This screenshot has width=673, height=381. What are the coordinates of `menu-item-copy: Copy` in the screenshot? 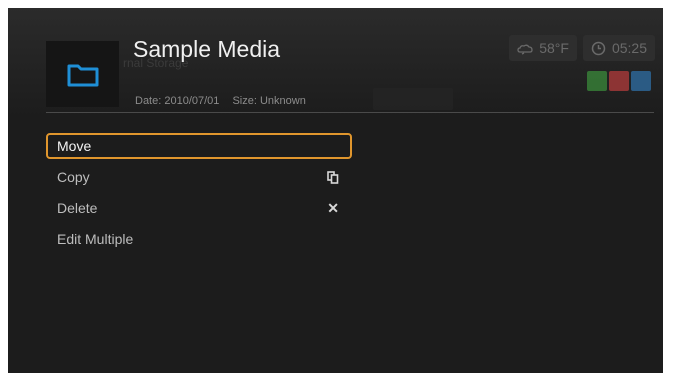 It's located at (199, 177).